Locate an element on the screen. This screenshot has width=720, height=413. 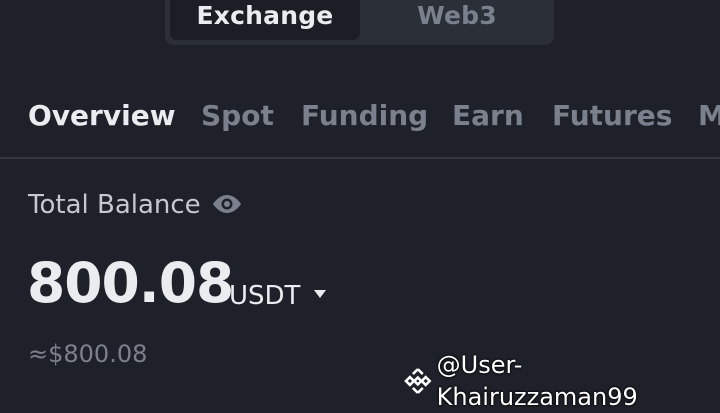
tab-spot: Spot is located at coordinates (237, 116).